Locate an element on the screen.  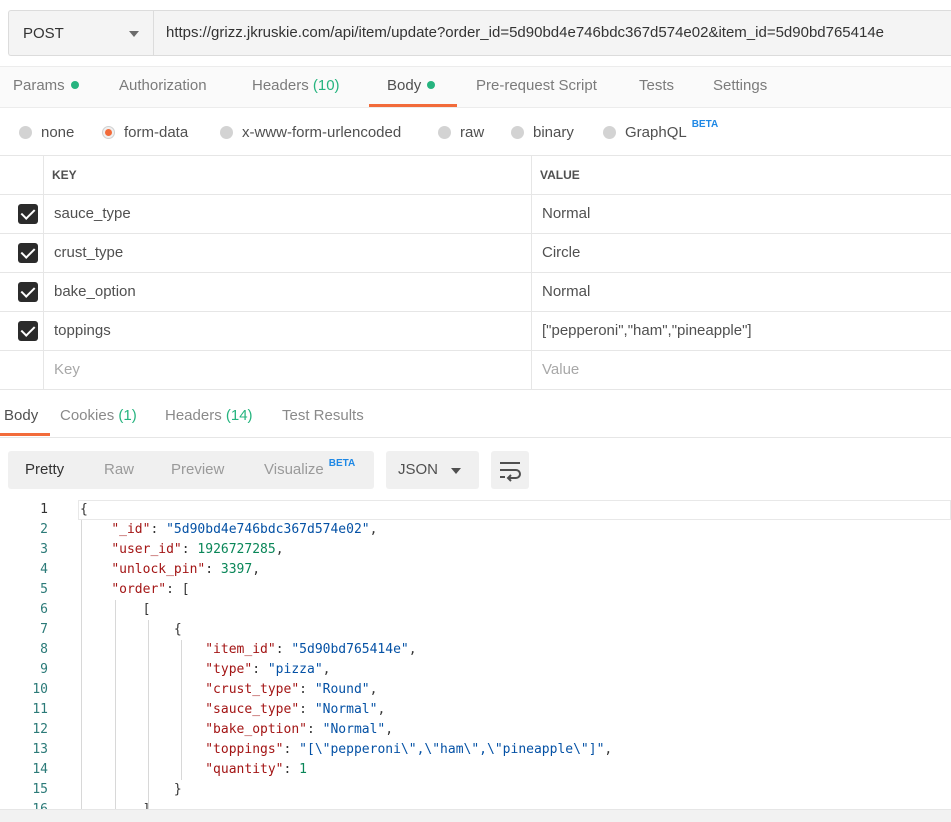
value-cell: ["pepperoni","ham","pineapple"] is located at coordinates (742, 331).